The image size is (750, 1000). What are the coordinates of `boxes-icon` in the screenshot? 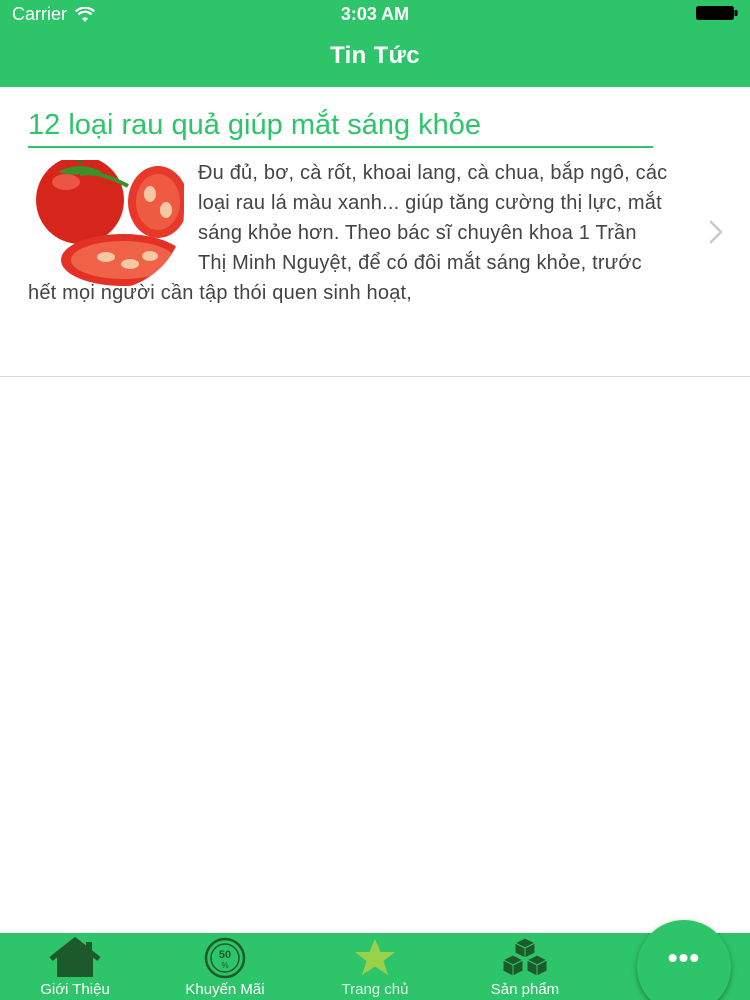 It's located at (525, 957).